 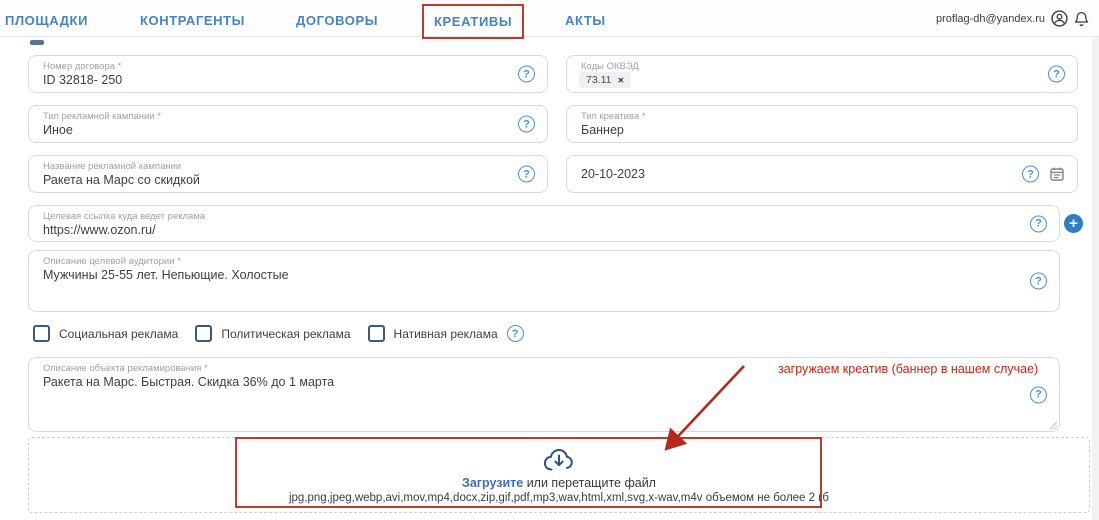 I want to click on date-value: 20-10-2023, so click(x=613, y=174).